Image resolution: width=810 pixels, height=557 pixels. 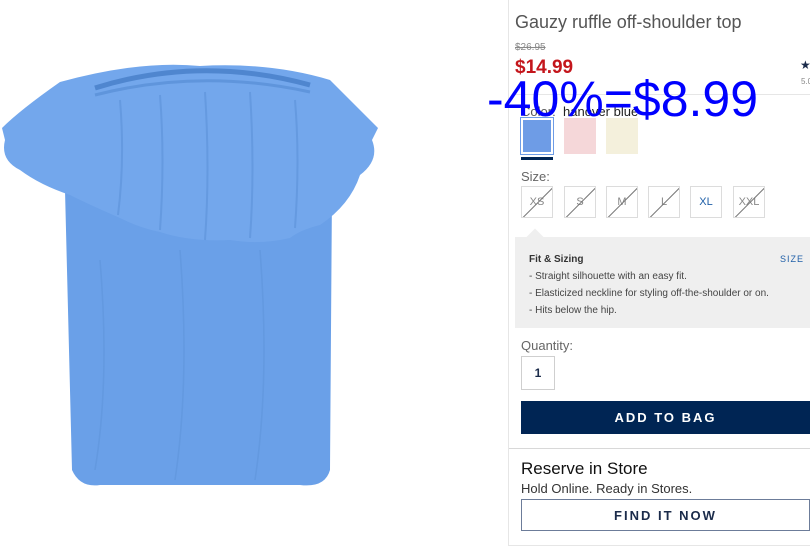 What do you see at coordinates (608, 276) in the screenshot?
I see `fit-bullet: - Straight silhouette with an easy fit.` at bounding box center [608, 276].